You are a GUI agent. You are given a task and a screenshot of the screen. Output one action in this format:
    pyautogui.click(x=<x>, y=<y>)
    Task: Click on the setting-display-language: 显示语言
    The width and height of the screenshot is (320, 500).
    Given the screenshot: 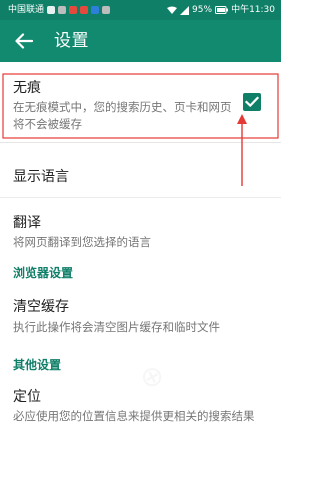 What is the action you would take?
    pyautogui.click(x=140, y=170)
    